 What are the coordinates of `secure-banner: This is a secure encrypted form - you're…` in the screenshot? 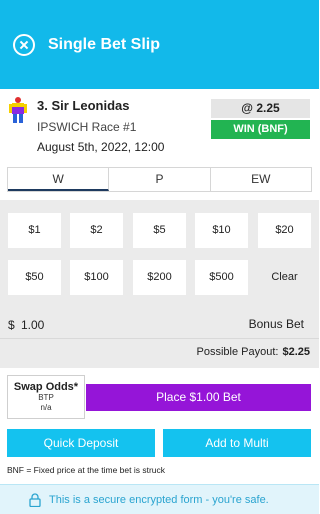 It's located at (159, 499).